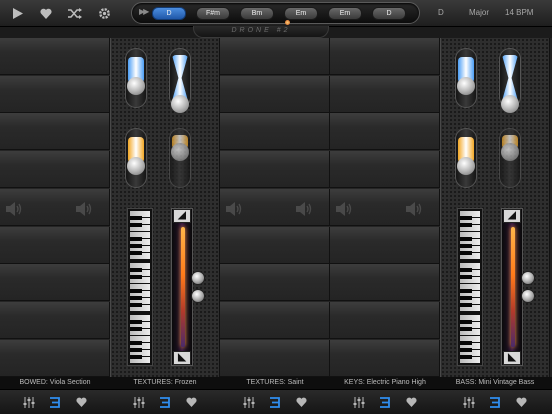 This screenshot has width=552, height=414. I want to click on scale-label: Major, so click(479, 12).